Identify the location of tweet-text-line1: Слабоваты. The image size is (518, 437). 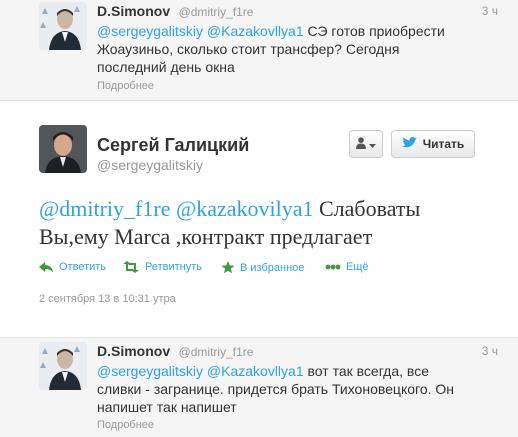
(367, 208).